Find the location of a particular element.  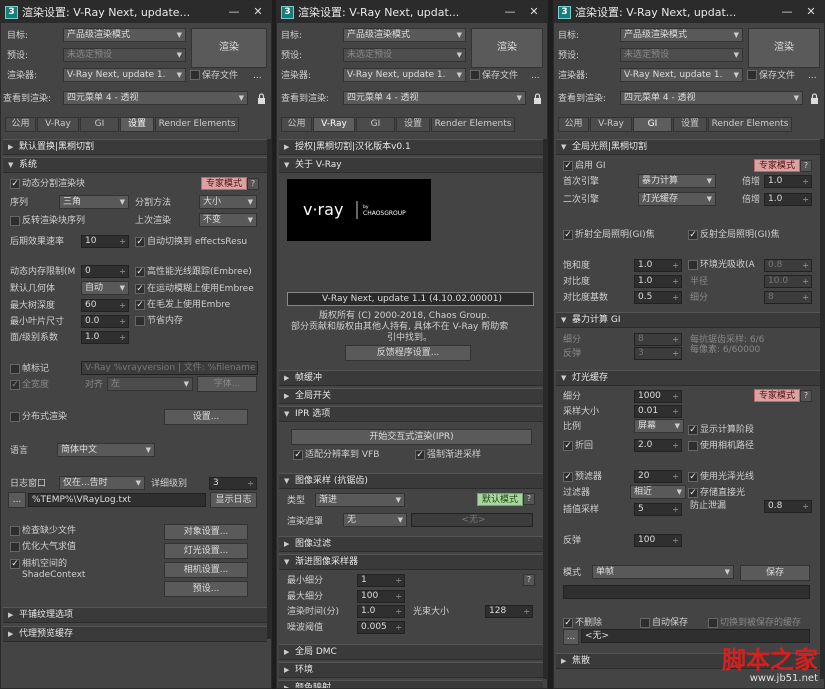

reverse-sequence-checkbox is located at coordinates (15, 221).